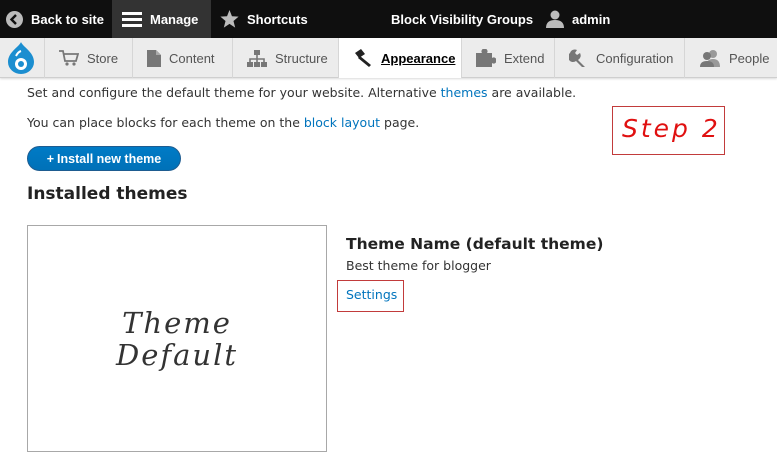 Image resolution: width=777 pixels, height=470 pixels. Describe the element at coordinates (671, 128) in the screenshot. I see `step-annotation-label: Step 2` at that location.